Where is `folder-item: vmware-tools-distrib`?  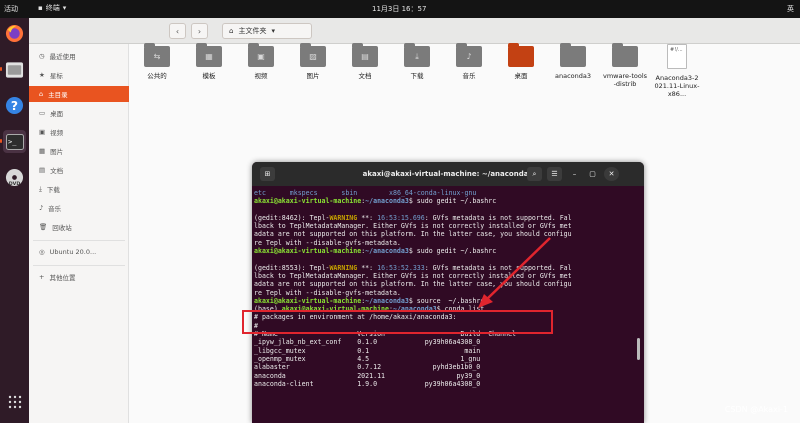 folder-item: vmware-tools-distrib is located at coordinates (625, 74).